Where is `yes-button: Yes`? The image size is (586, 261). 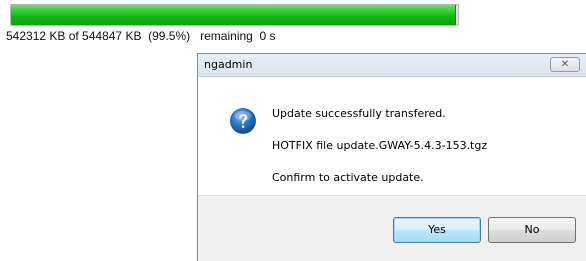 yes-button: Yes is located at coordinates (437, 230).